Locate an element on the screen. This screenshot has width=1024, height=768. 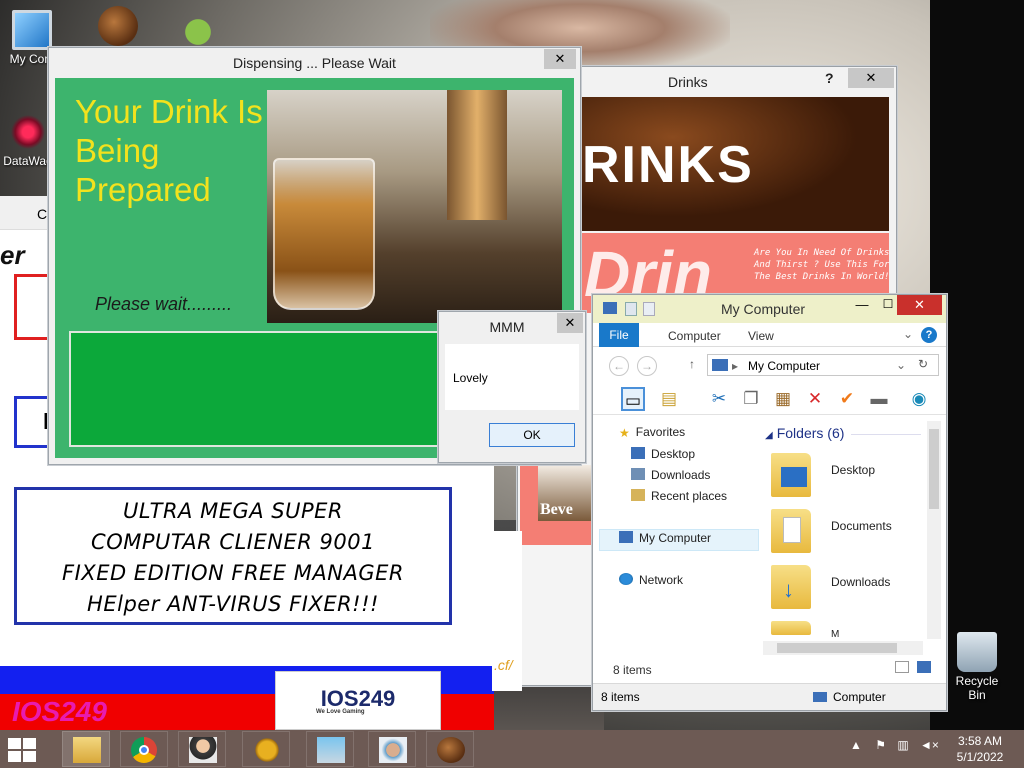
tab-file: File is located at coordinates (619, 335).